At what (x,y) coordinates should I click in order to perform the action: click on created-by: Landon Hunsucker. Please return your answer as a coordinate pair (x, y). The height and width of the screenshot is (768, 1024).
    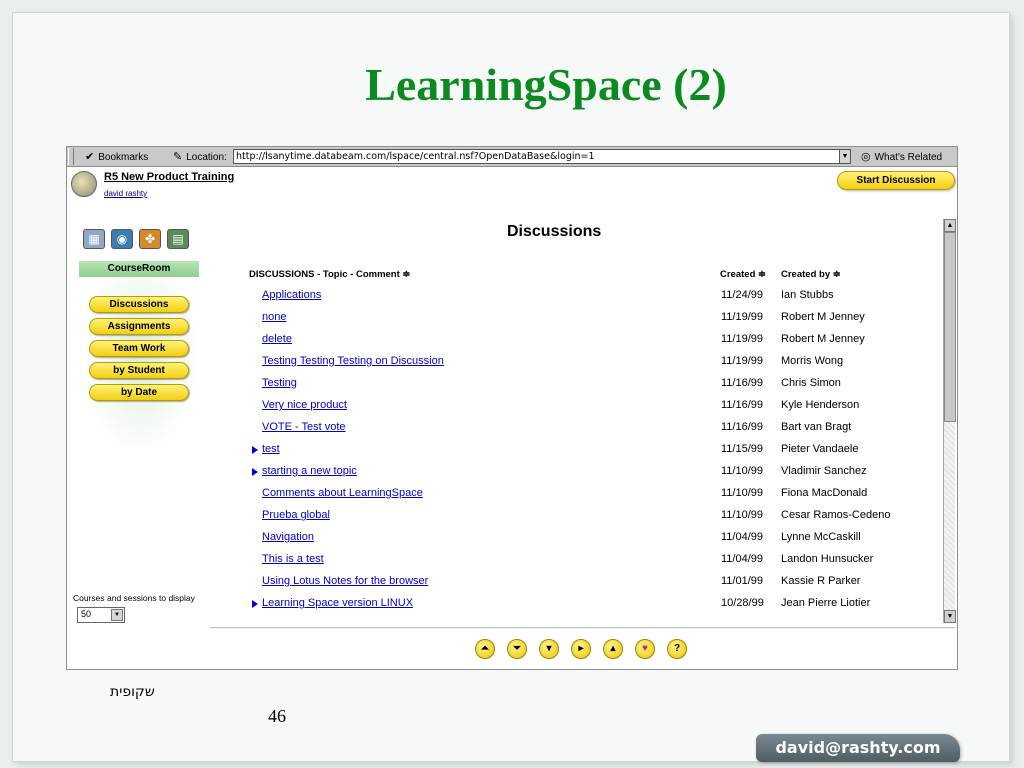
    Looking at the image, I should click on (827, 559).